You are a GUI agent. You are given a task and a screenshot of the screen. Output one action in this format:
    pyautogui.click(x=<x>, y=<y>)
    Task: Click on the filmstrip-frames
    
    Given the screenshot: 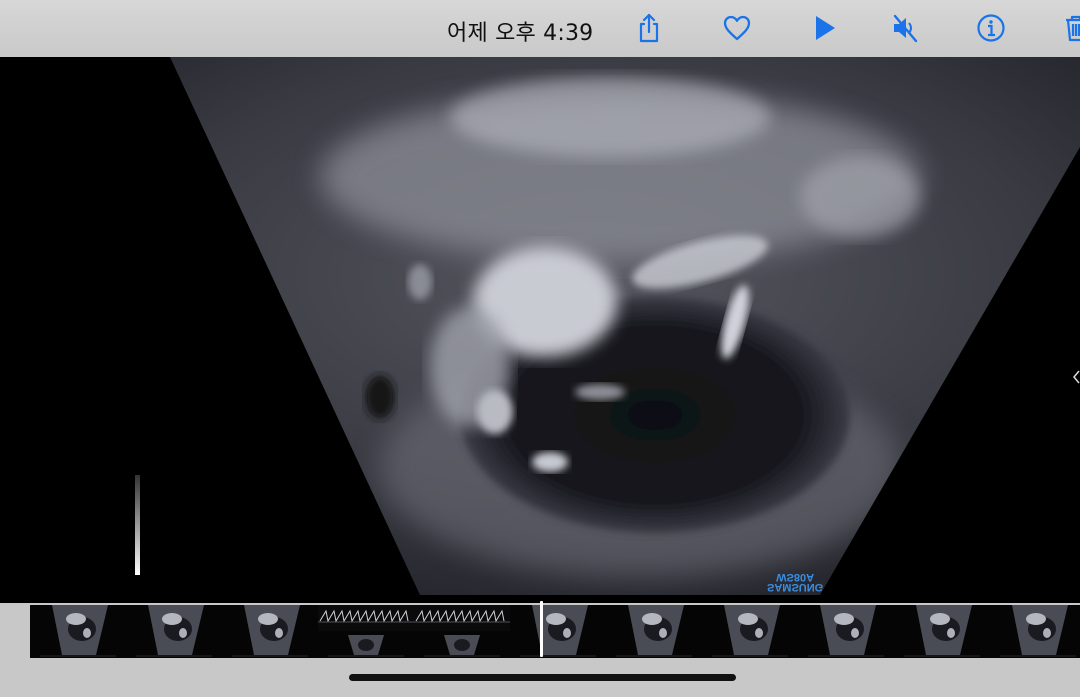 What is the action you would take?
    pyautogui.click(x=555, y=631)
    